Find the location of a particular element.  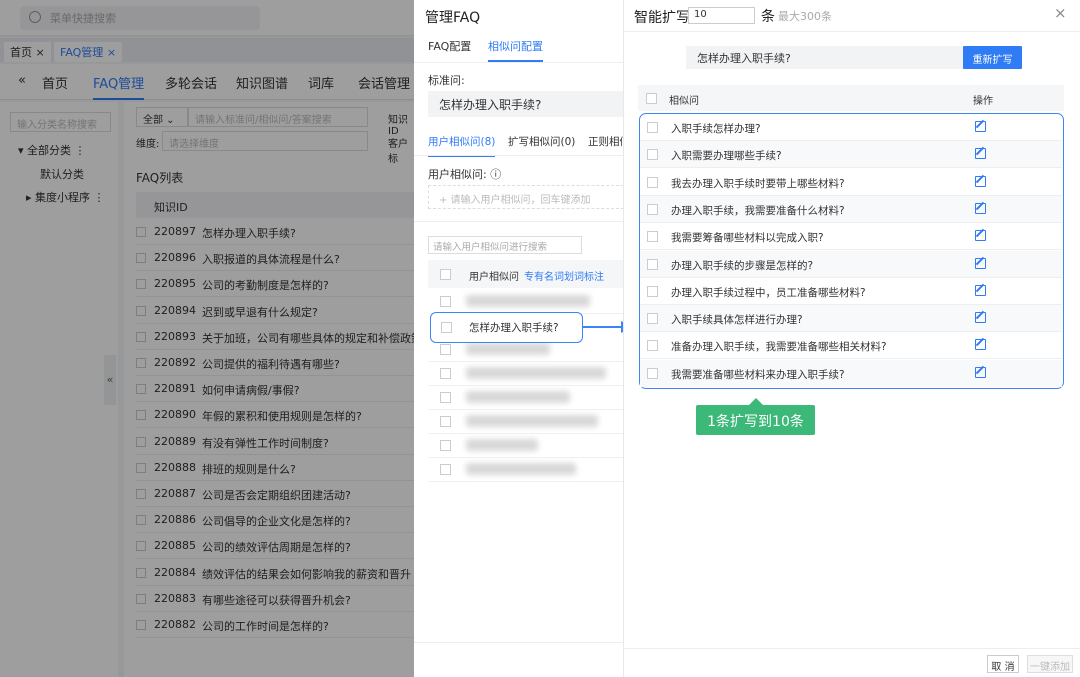

panel-title: 智能扩写 is located at coordinates (662, 18).